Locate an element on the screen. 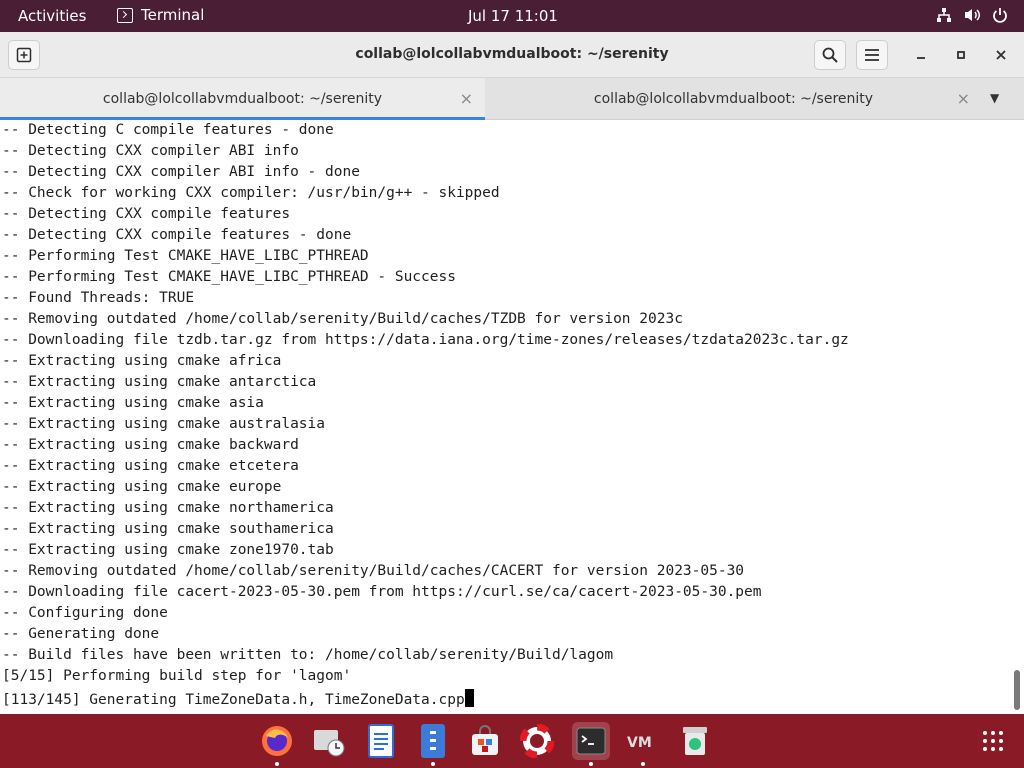 Image resolution: width=1024 pixels, height=768 pixels. volume-icon is located at coordinates (972, 15).